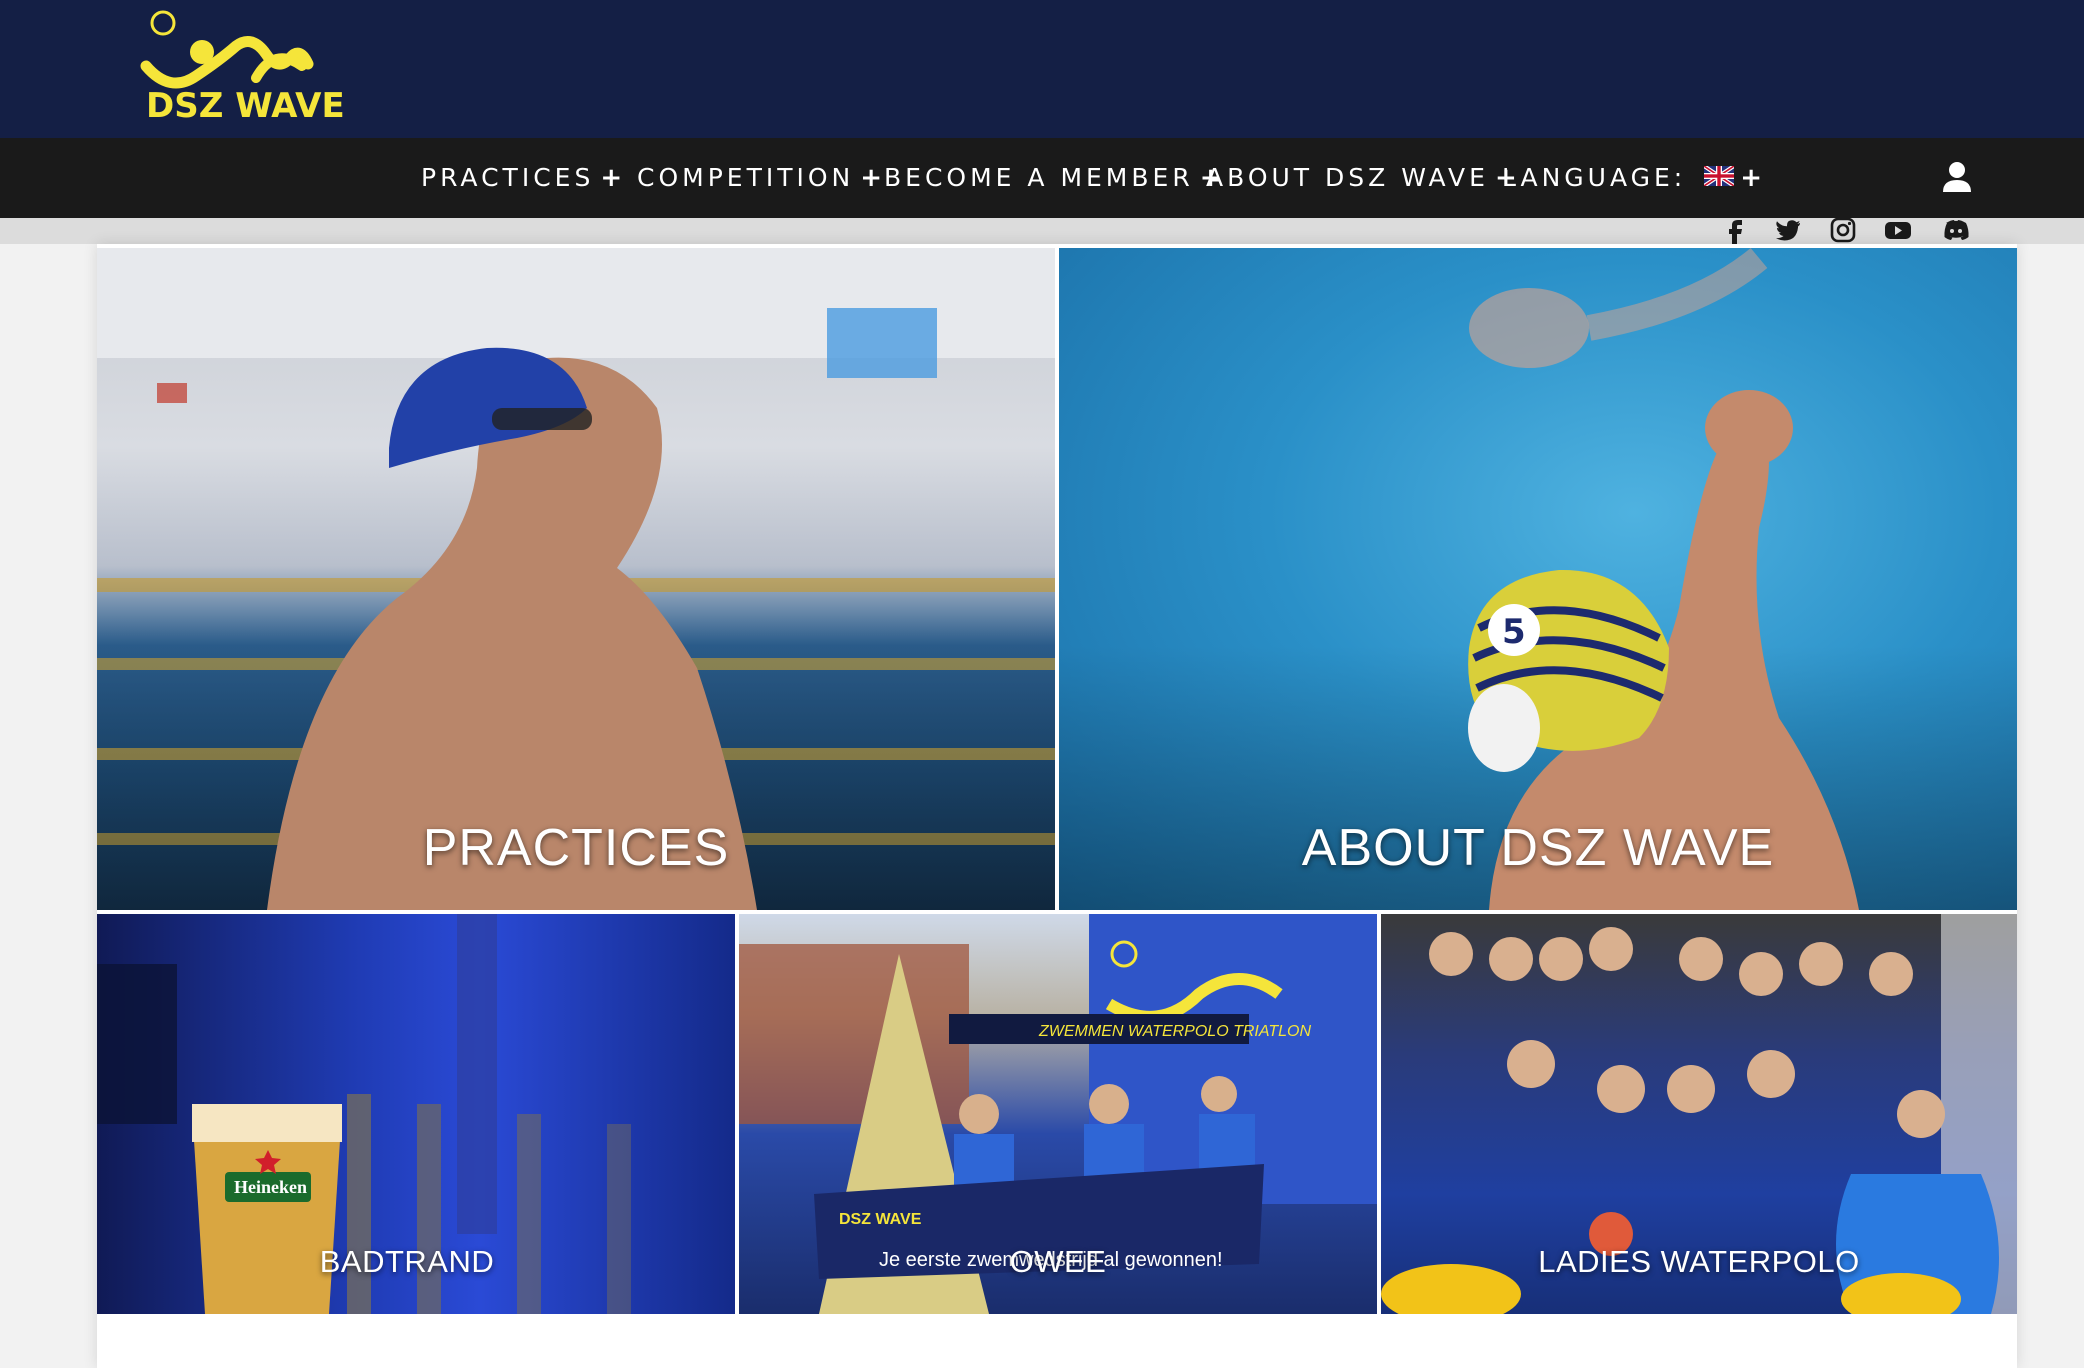  I want to click on nav-become-member: BECOME A MEMBER +, so click(1053, 178).